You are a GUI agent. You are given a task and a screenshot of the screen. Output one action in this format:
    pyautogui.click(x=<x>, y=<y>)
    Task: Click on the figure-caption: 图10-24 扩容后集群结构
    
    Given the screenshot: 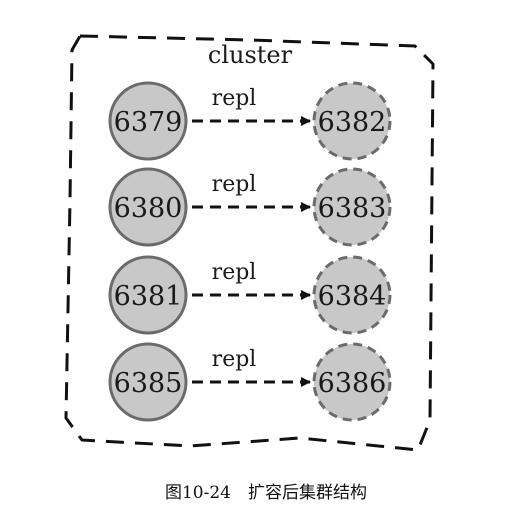 What is the action you would take?
    pyautogui.click(x=265, y=493)
    